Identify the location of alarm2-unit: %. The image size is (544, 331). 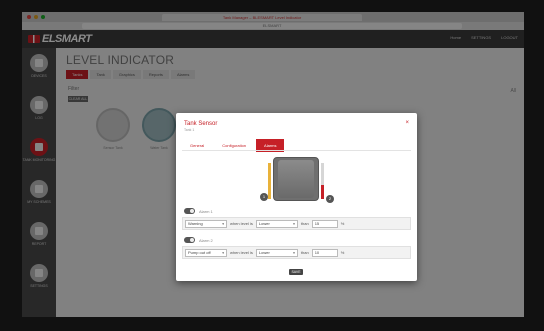
(342, 252).